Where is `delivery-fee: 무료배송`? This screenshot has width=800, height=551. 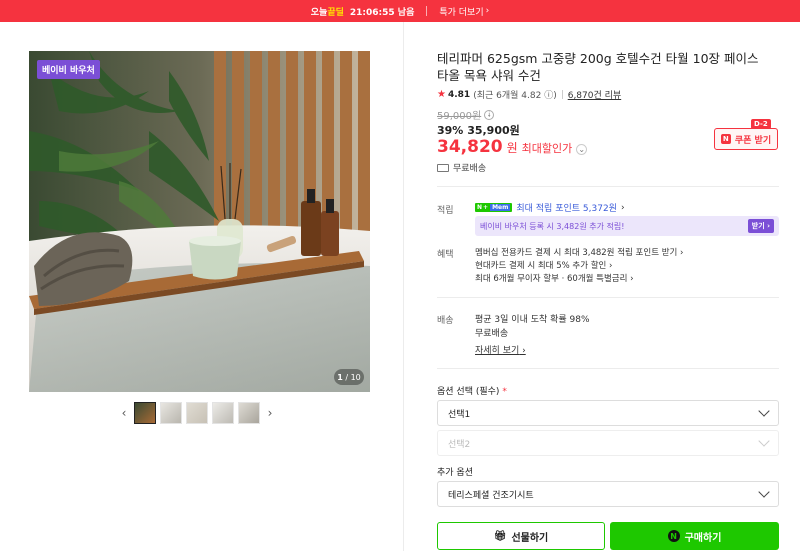 delivery-fee: 무료배송 is located at coordinates (492, 334).